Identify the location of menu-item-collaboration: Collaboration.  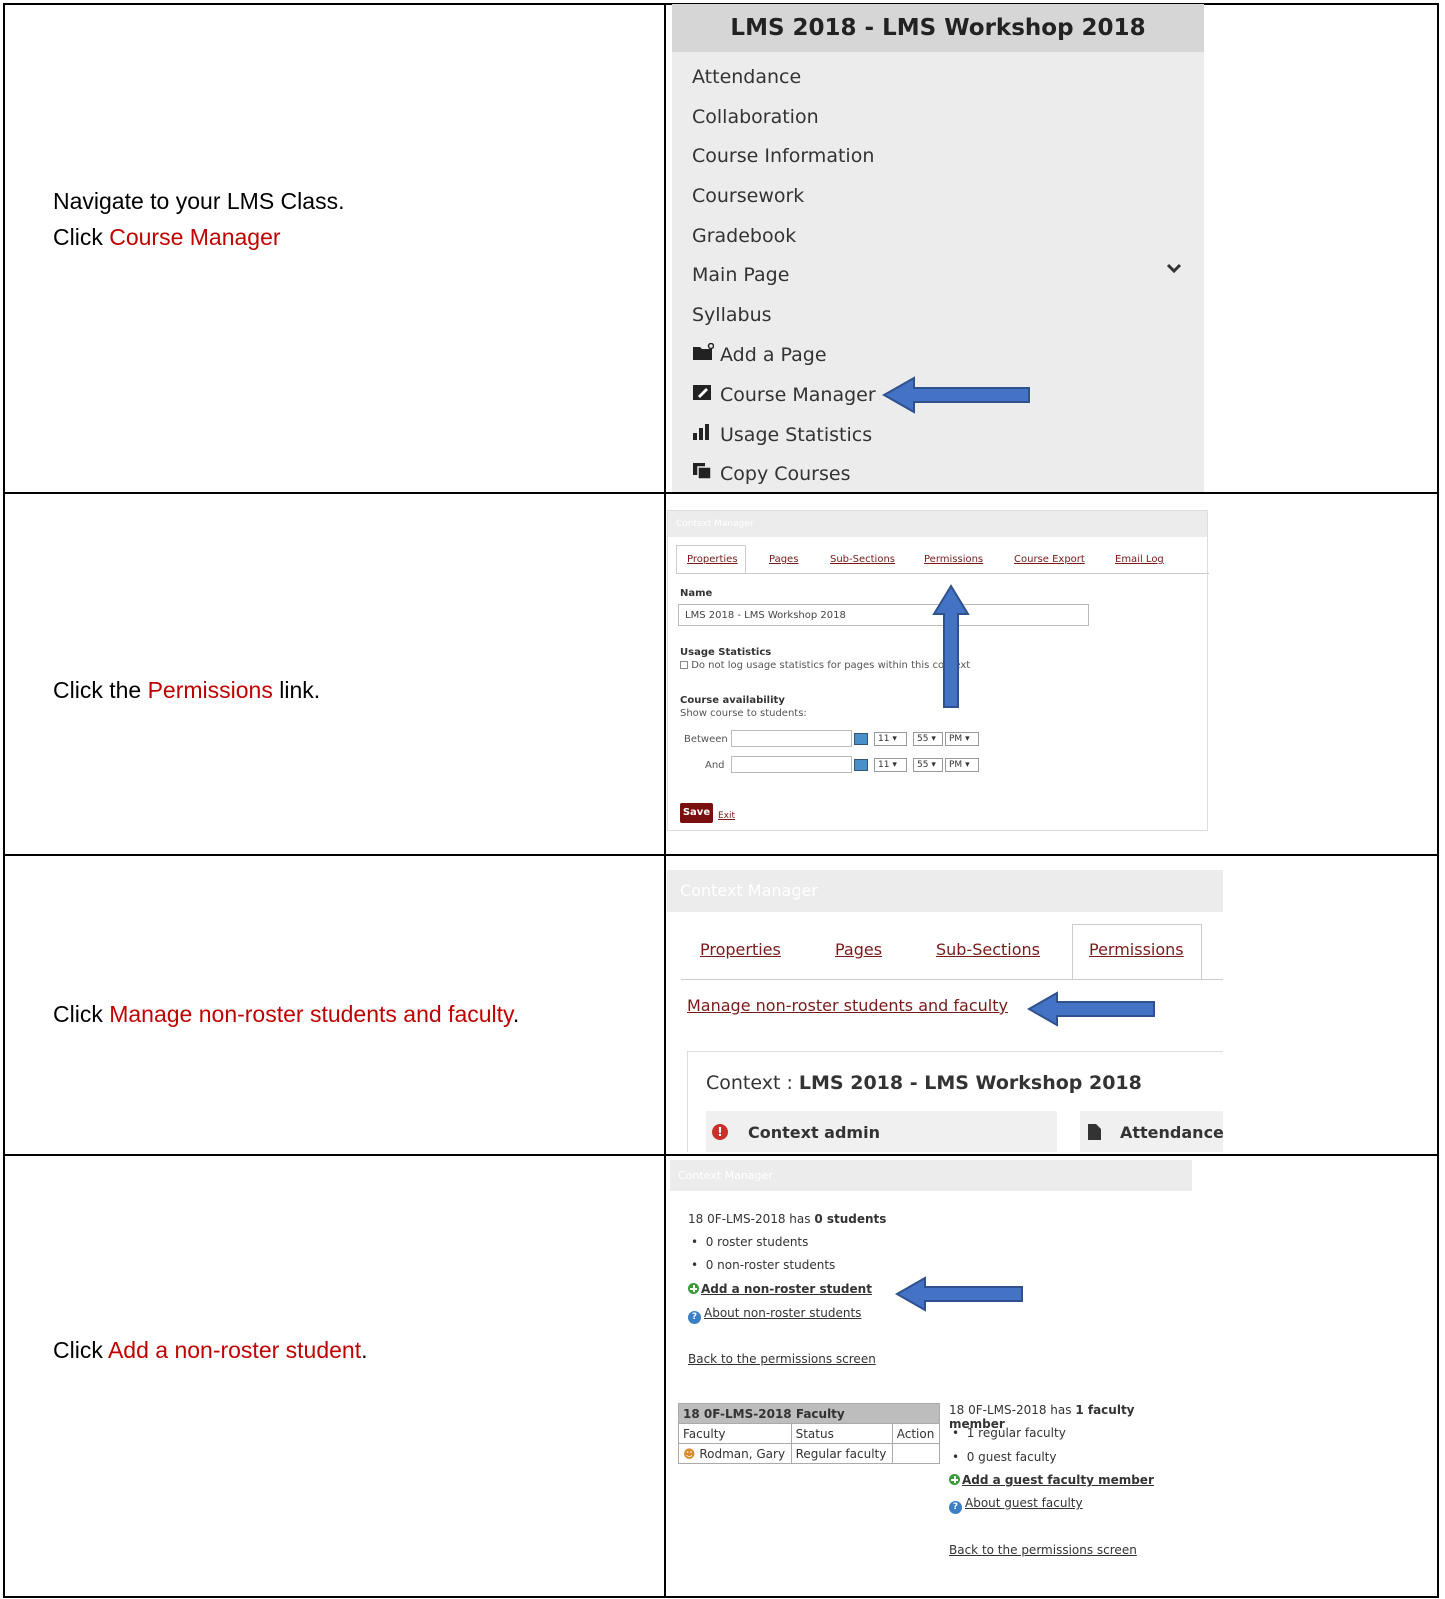
(755, 117).